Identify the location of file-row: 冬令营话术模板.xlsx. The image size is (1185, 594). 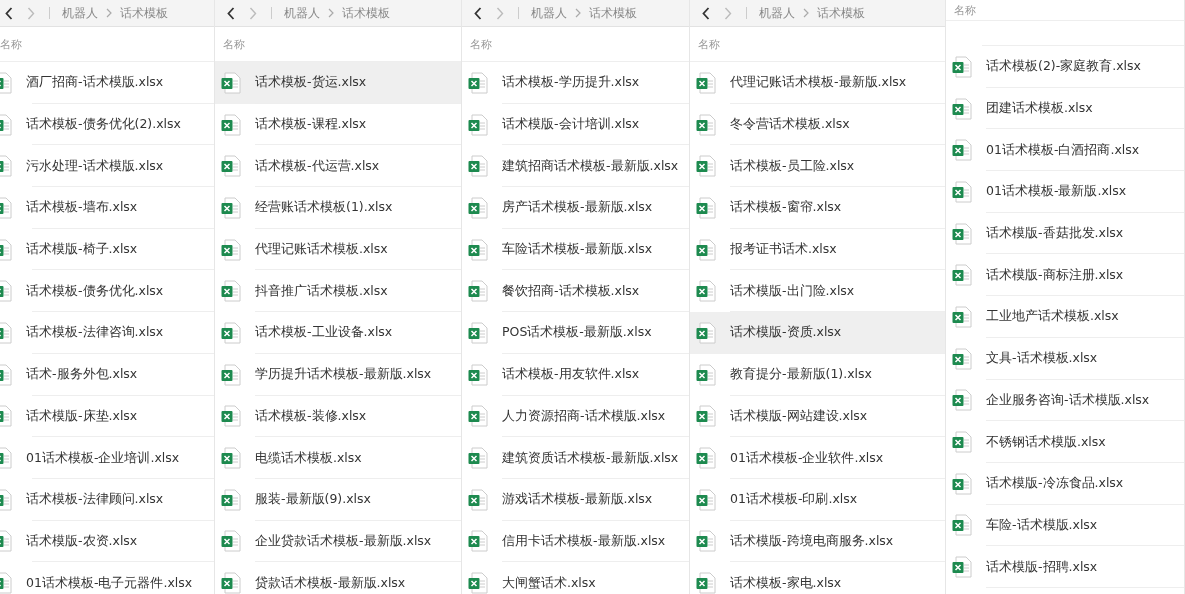
(817, 124).